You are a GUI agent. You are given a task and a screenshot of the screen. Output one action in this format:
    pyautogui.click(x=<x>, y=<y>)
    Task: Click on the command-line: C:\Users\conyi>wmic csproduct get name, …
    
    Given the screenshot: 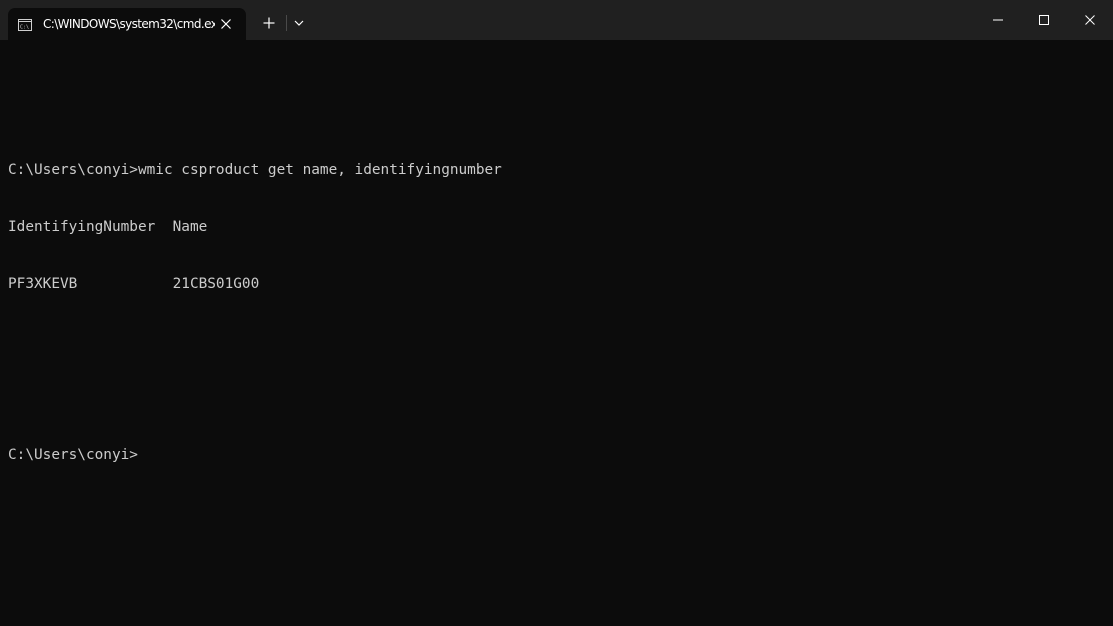 What is the action you would take?
    pyautogui.click(x=255, y=170)
    